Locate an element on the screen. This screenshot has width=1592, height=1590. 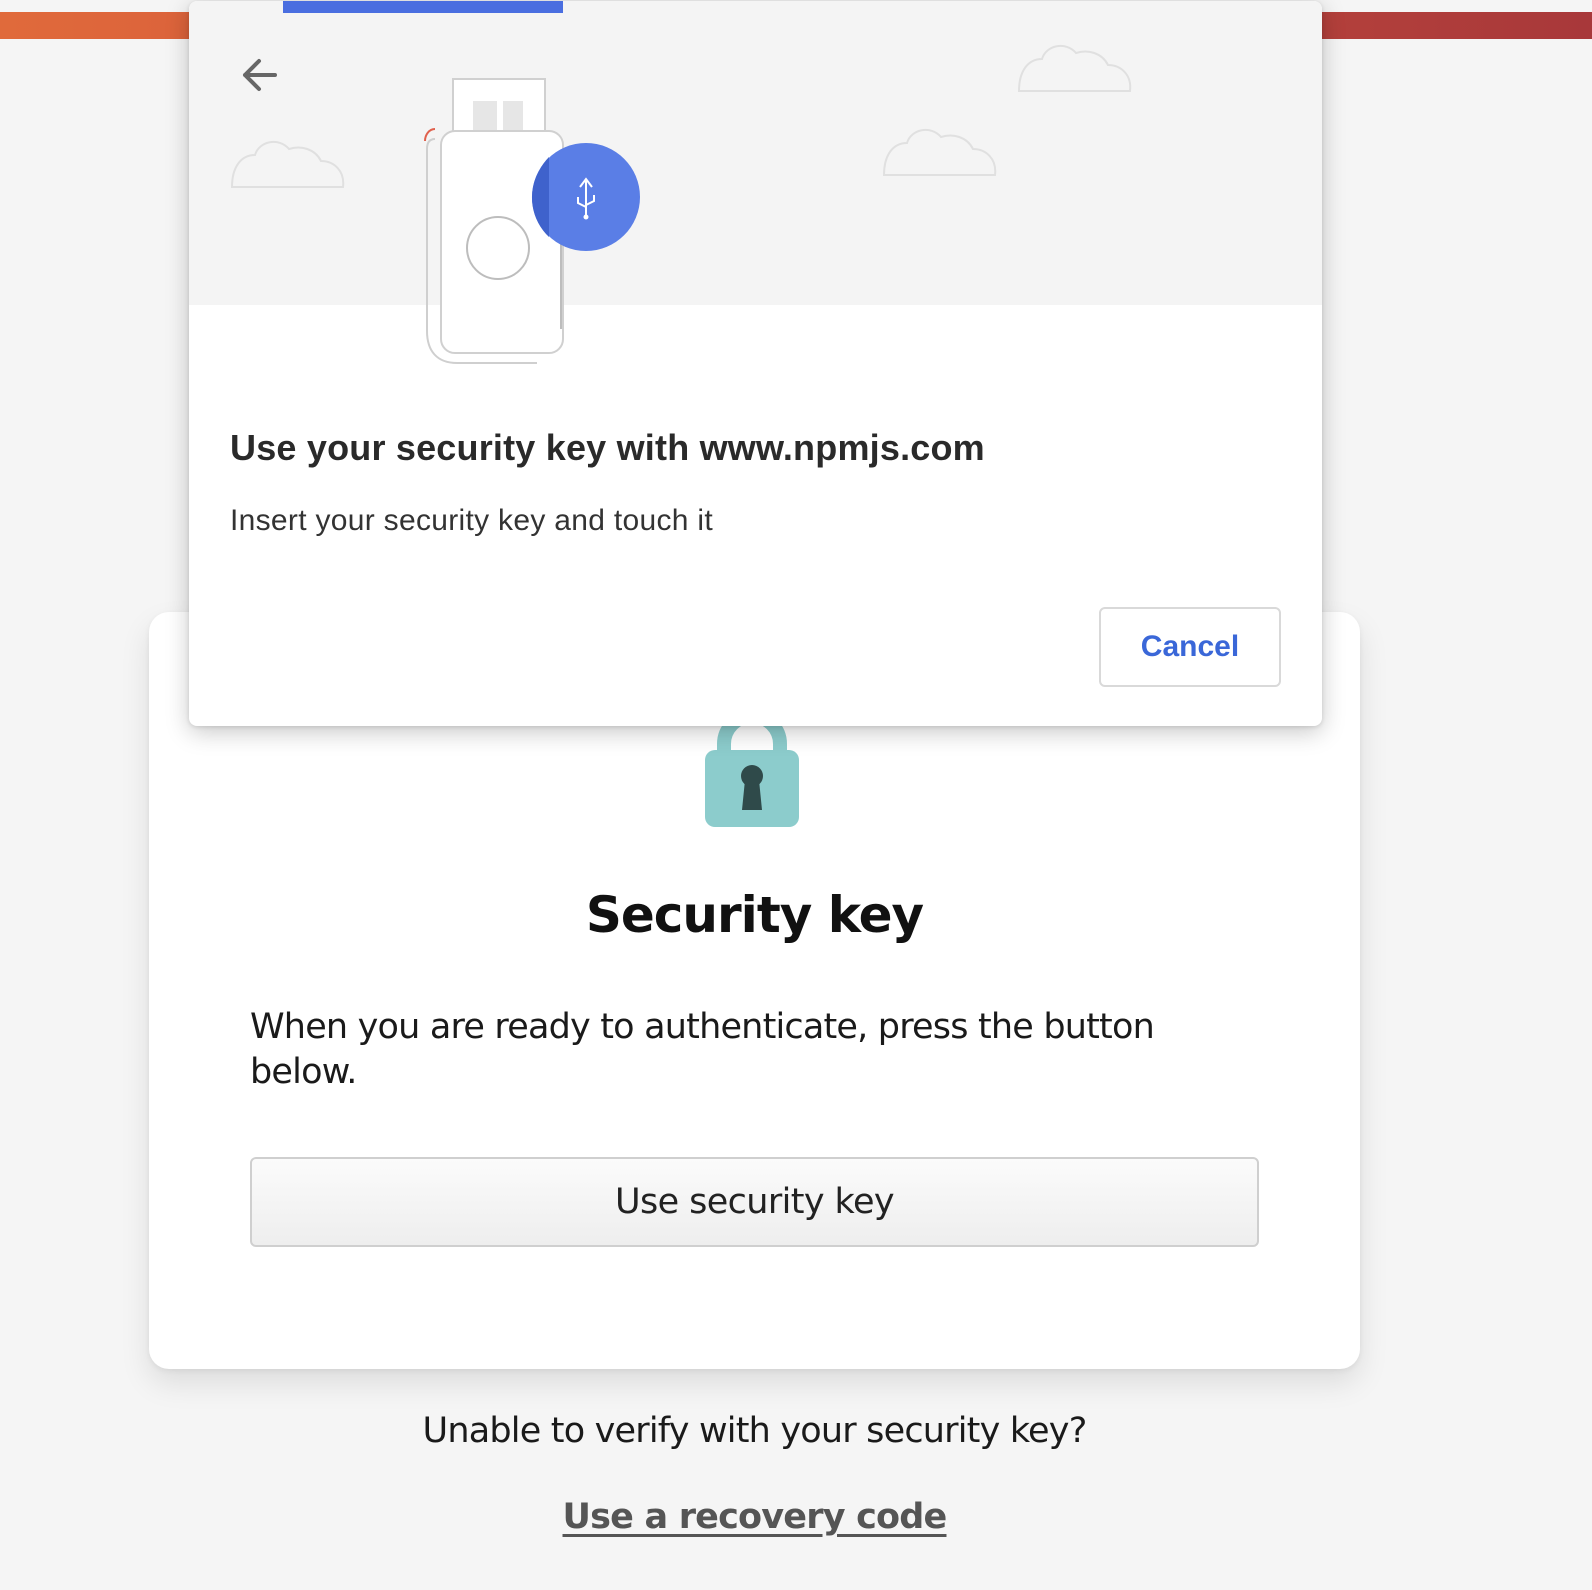
dialog-instruction: Insert your security key and touch it is located at coordinates (471, 520).